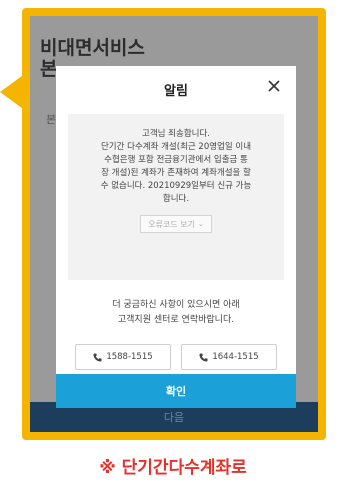  Describe the element at coordinates (176, 391) in the screenshot. I see `confirm-button: 확인` at that location.